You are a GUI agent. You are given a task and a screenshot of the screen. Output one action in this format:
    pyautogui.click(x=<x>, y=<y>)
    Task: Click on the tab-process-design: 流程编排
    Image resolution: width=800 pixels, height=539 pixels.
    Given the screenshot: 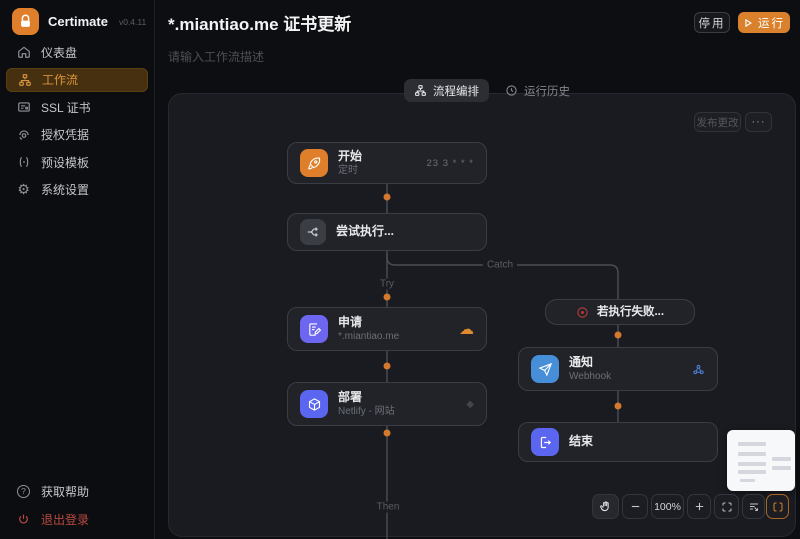 What is the action you would take?
    pyautogui.click(x=446, y=90)
    